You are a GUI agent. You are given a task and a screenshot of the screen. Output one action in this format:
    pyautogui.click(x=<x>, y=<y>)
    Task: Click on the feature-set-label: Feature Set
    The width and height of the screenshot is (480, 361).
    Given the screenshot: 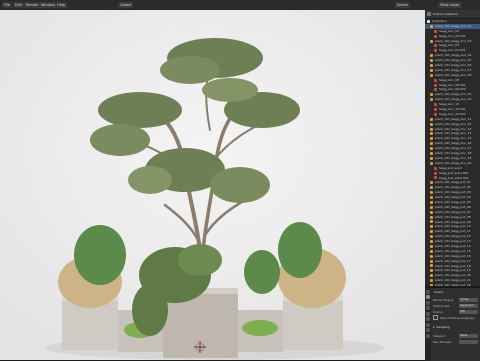 What is the action you would take?
    pyautogui.click(x=441, y=305)
    